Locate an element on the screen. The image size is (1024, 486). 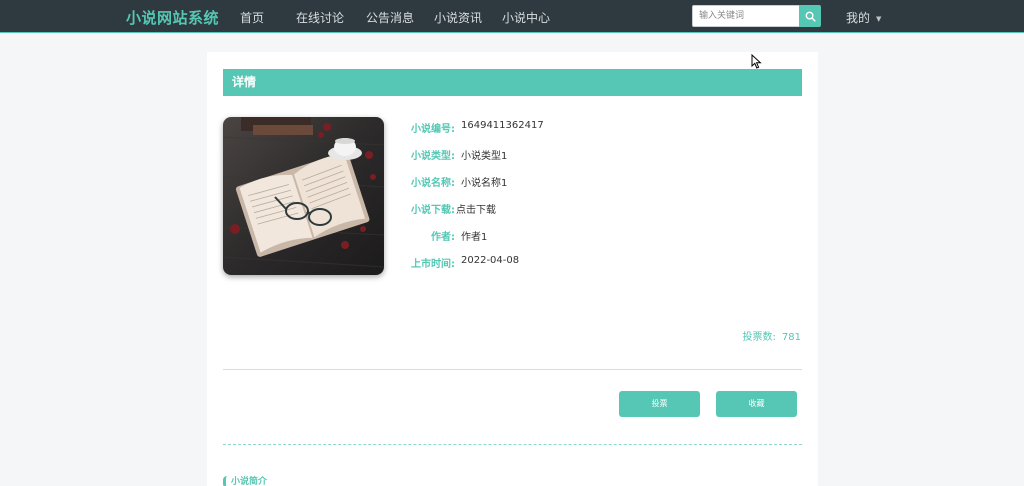
intro-section-title: 小说简介 is located at coordinates (245, 480).